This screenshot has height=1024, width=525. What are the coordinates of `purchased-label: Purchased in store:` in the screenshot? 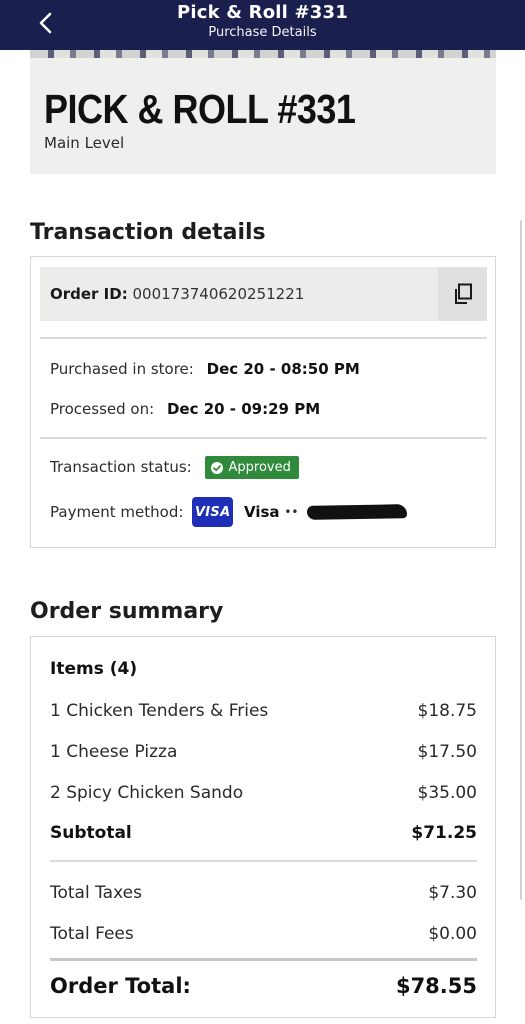 It's located at (122, 369).